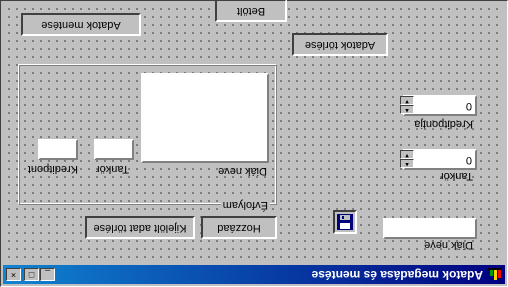 This screenshot has width=508, height=287. Describe the element at coordinates (47, 274) in the screenshot. I see `minimize-button: _` at that location.